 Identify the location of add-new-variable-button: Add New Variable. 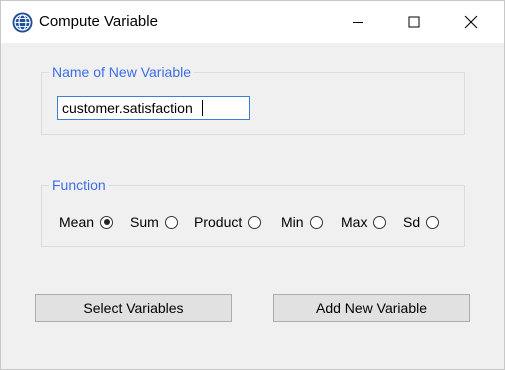
(371, 308).